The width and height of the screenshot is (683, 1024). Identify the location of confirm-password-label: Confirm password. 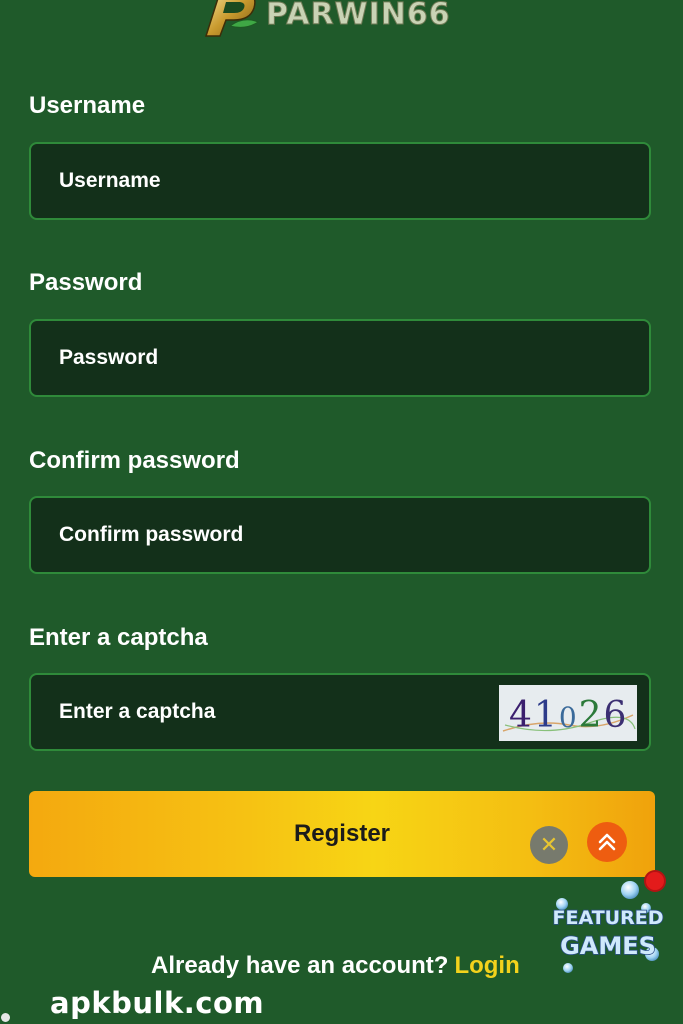
(134, 460).